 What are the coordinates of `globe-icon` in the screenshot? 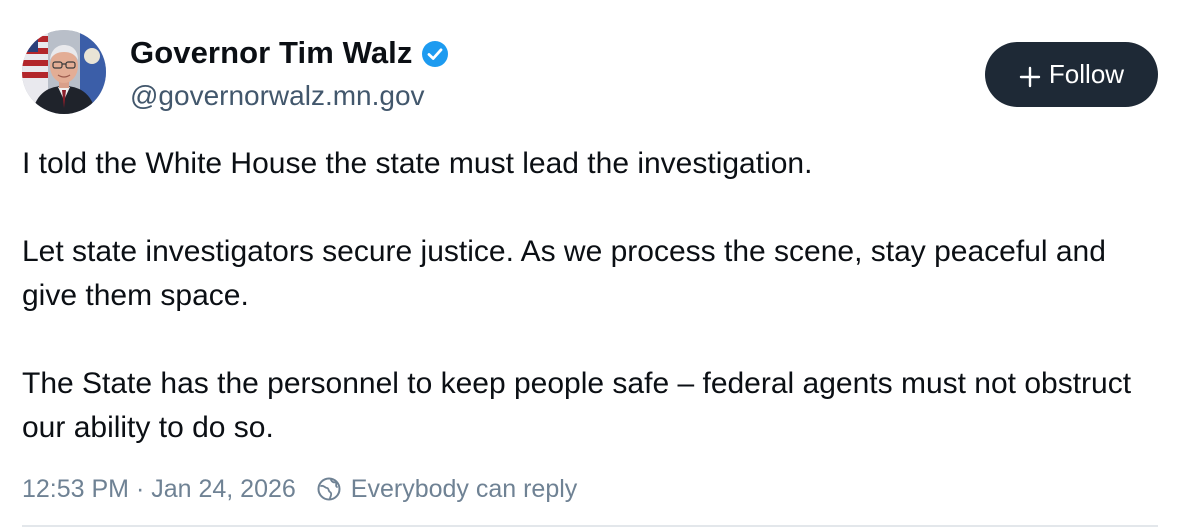 It's located at (329, 489).